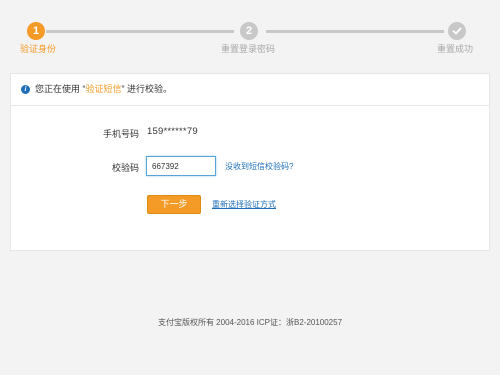 This screenshot has width=500, height=375. Describe the element at coordinates (25, 89) in the screenshot. I see `info-icon: i` at that location.